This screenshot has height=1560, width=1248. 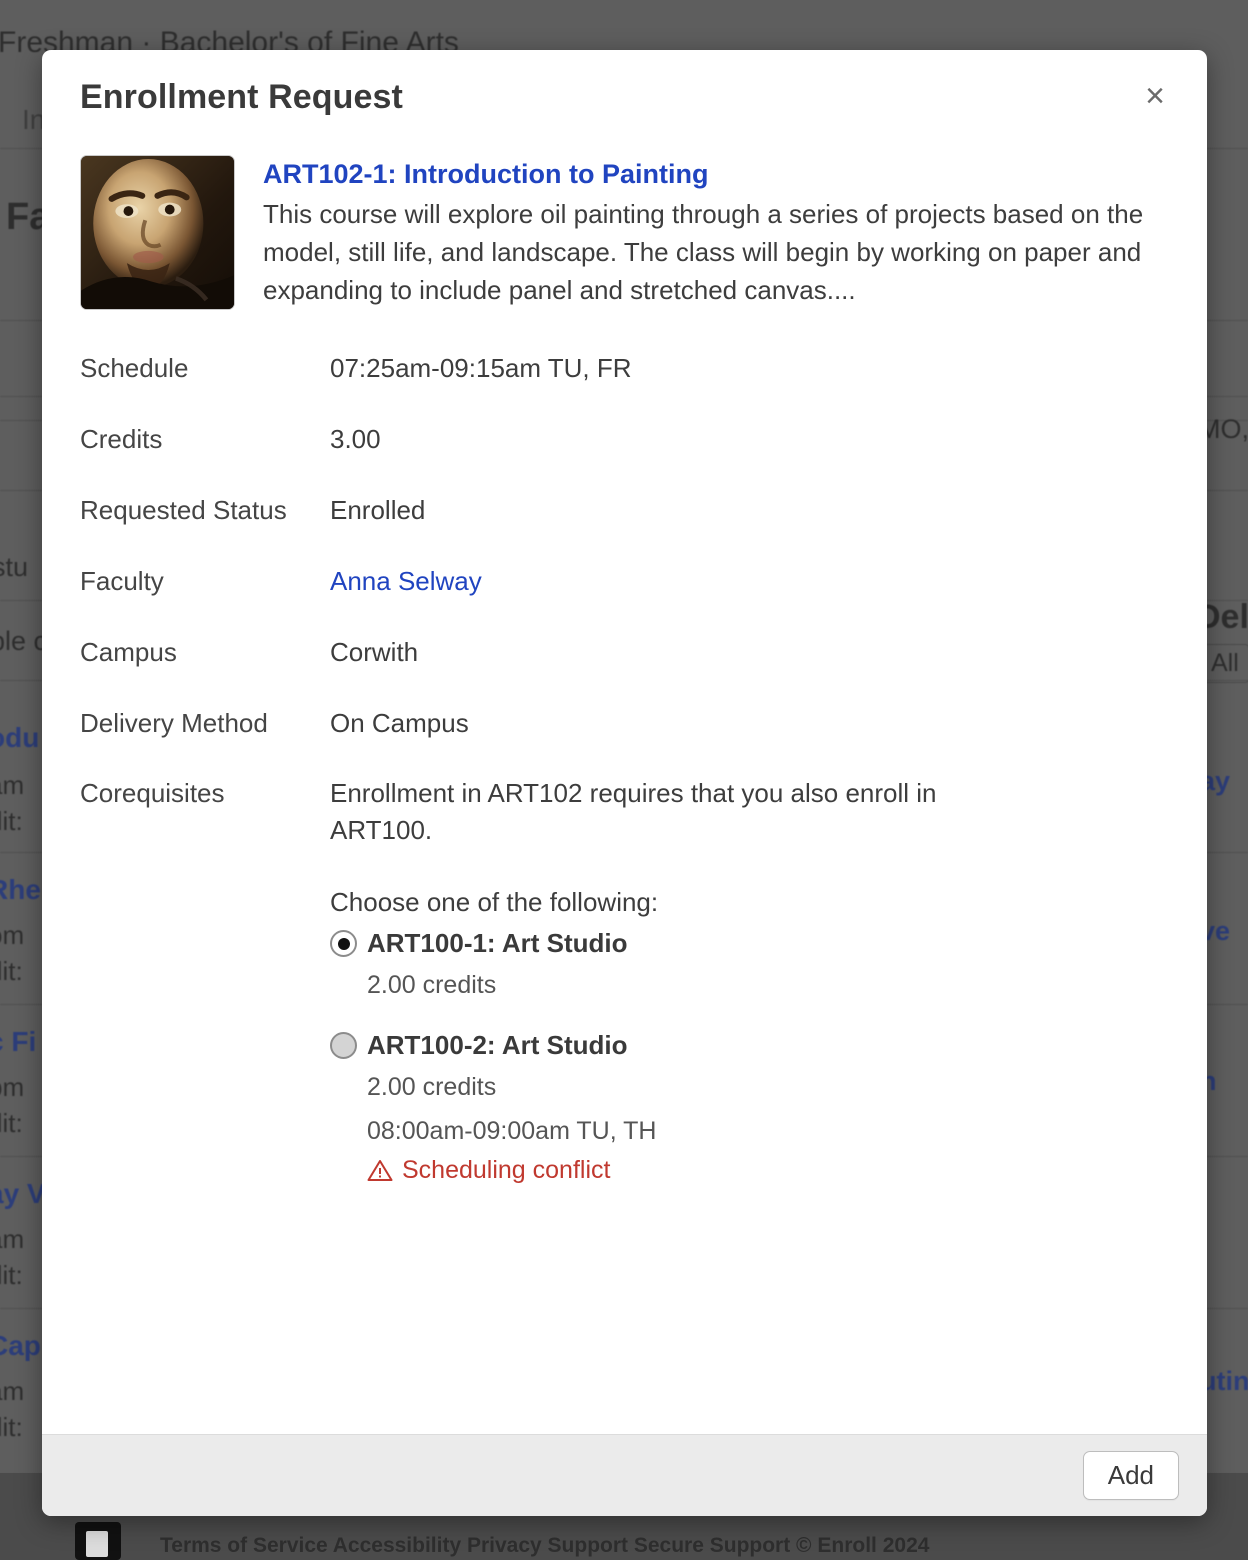 What do you see at coordinates (486, 175) in the screenshot?
I see `course-title-link: ART102-1: Introduction to Painting` at bounding box center [486, 175].